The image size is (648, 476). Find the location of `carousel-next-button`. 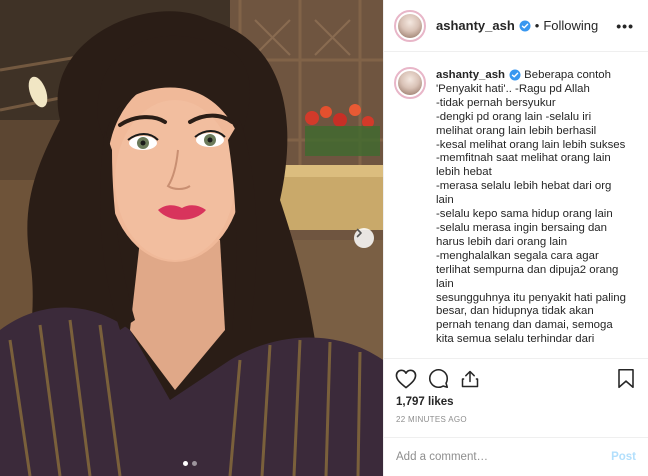

carousel-next-button is located at coordinates (364, 238).